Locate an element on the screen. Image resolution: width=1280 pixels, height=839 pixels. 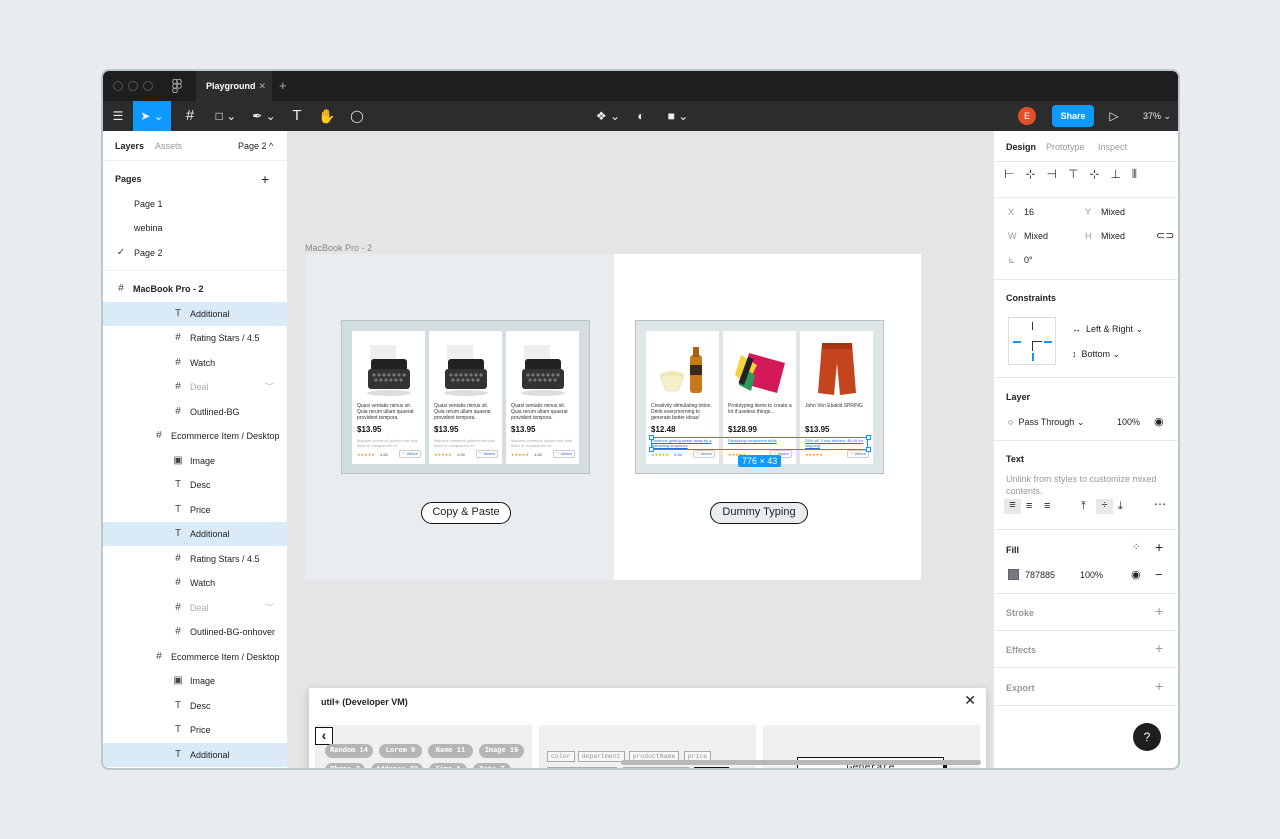
category-chip: Time 1 is located at coordinates (448, 765).